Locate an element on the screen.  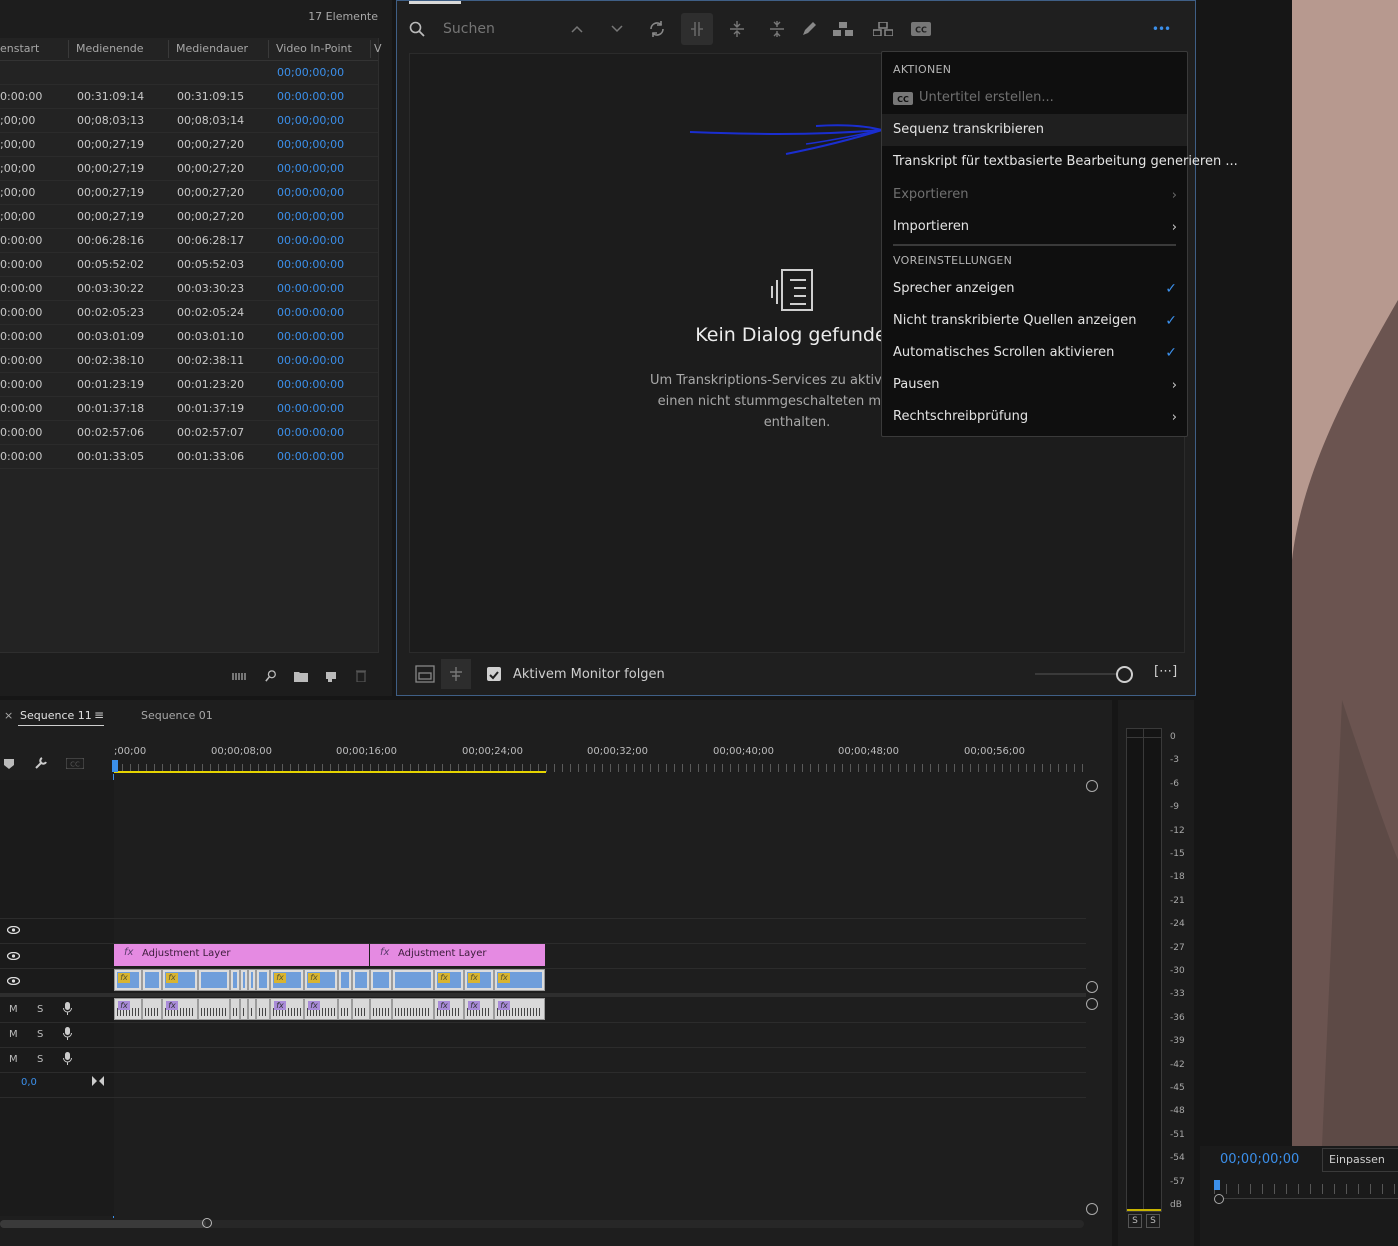
menu-item-show-untranscribed: Nicht transkribierte Quellen anzeigen ✓ is located at coordinates (1034, 321).